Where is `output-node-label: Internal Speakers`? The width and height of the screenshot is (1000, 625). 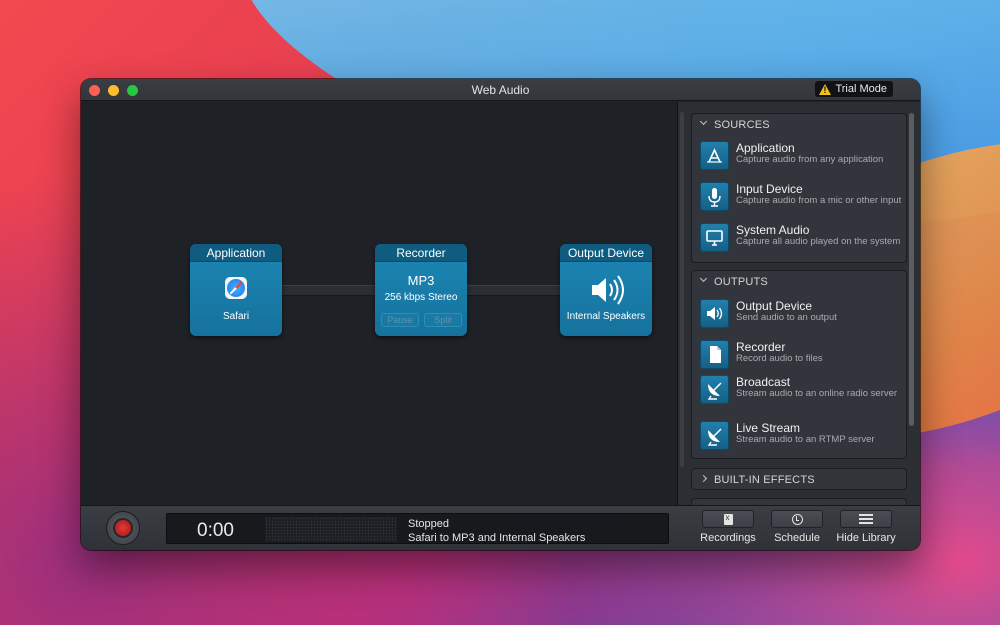
output-node-label: Internal Speakers is located at coordinates (606, 316).